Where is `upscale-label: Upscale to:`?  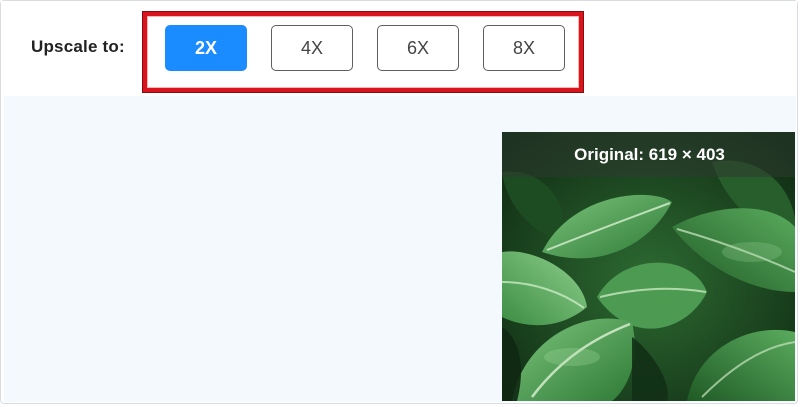 upscale-label: Upscale to: is located at coordinates (78, 46).